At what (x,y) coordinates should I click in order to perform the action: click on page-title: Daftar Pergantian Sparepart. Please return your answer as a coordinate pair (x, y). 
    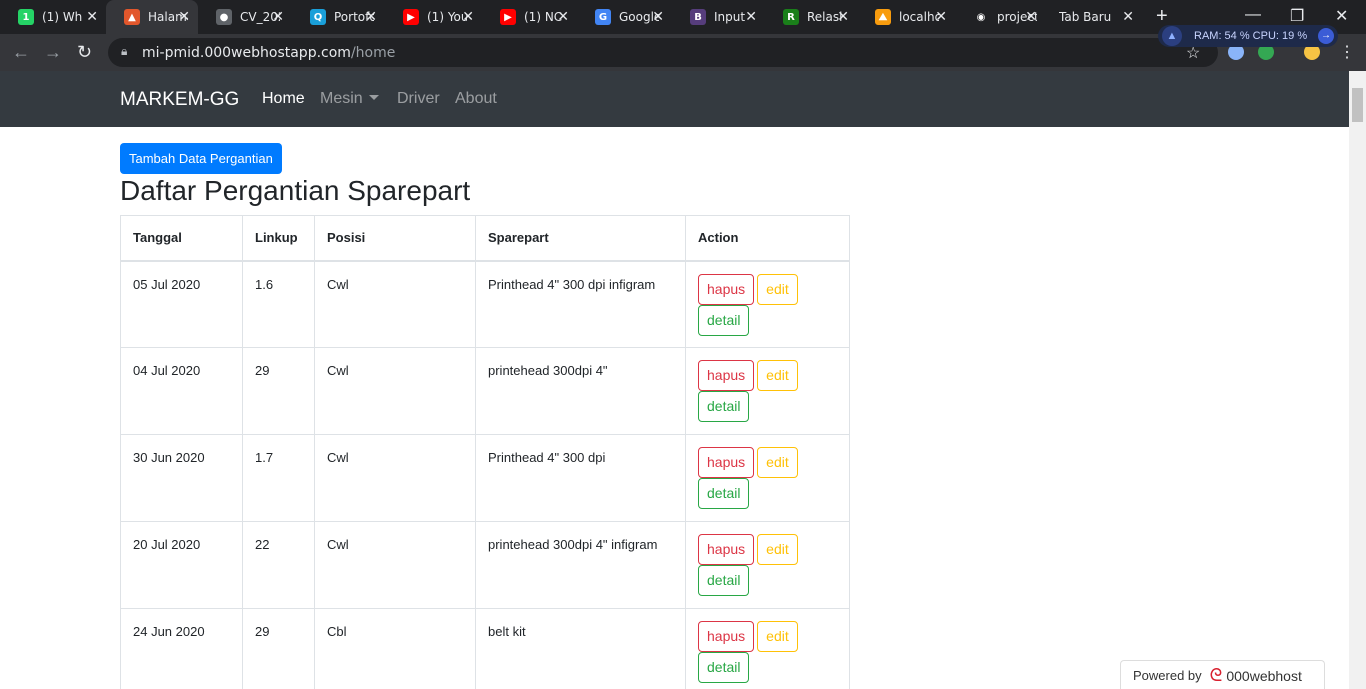
    Looking at the image, I should click on (295, 190).